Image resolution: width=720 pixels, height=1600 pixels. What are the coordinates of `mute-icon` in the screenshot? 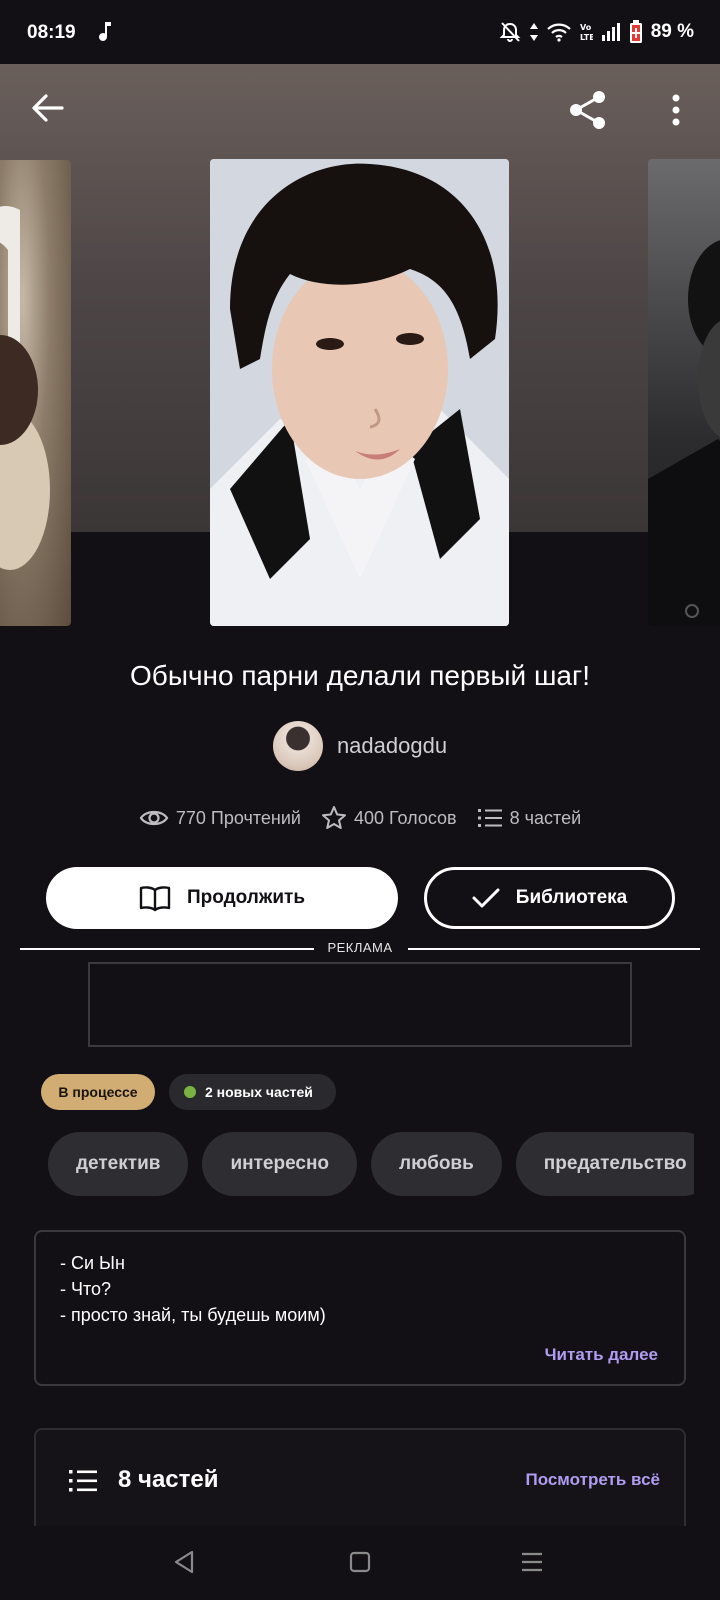 It's located at (510, 32).